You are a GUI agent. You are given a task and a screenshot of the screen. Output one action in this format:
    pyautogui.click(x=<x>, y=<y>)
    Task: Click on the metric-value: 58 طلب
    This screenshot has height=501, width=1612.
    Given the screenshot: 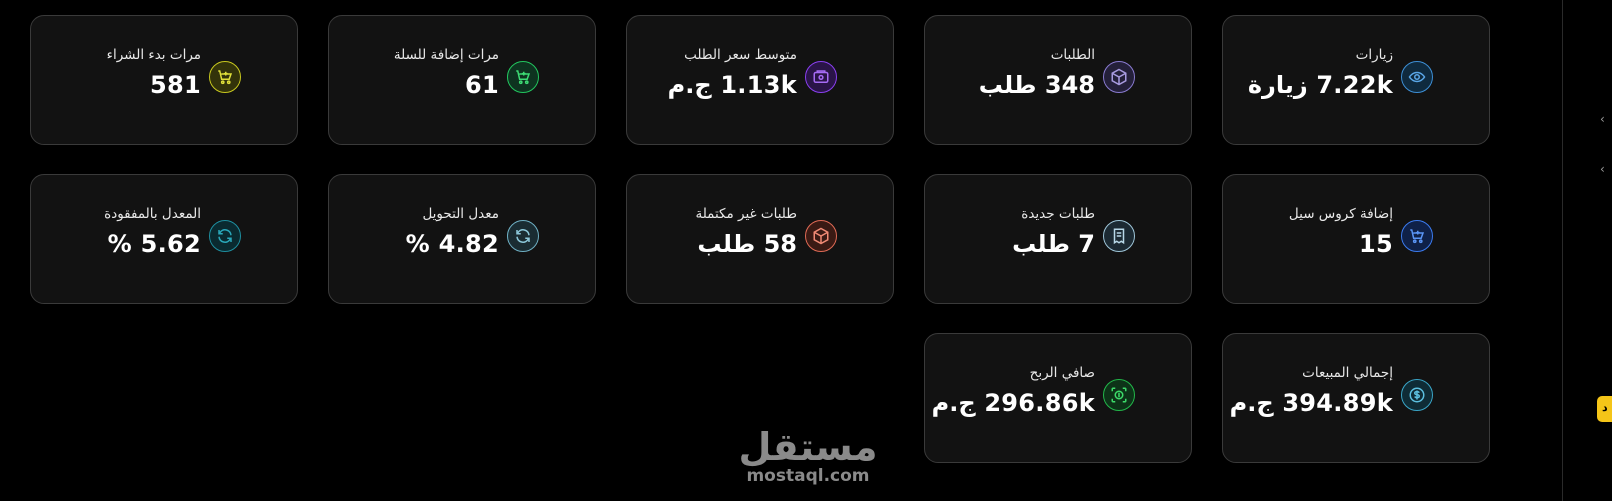 What is the action you would take?
    pyautogui.click(x=747, y=244)
    